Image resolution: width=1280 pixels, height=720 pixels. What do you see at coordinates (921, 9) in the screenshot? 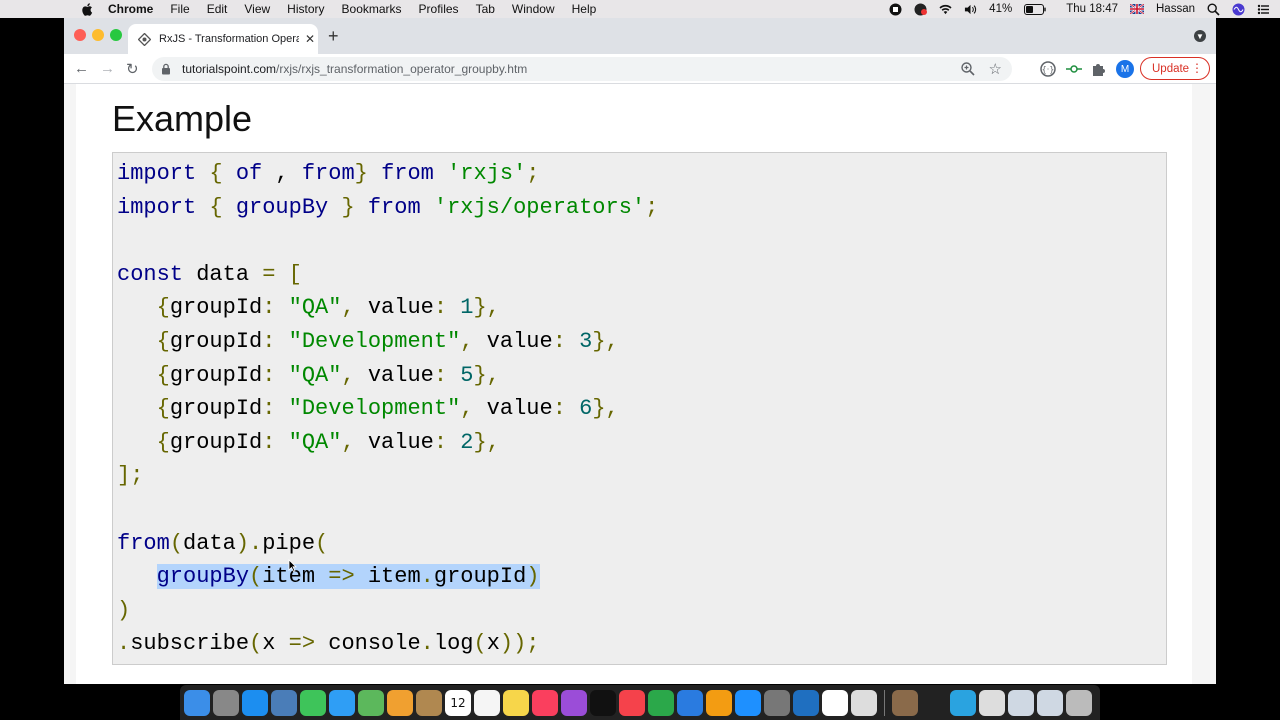
I see `notification-app-icon` at bounding box center [921, 9].